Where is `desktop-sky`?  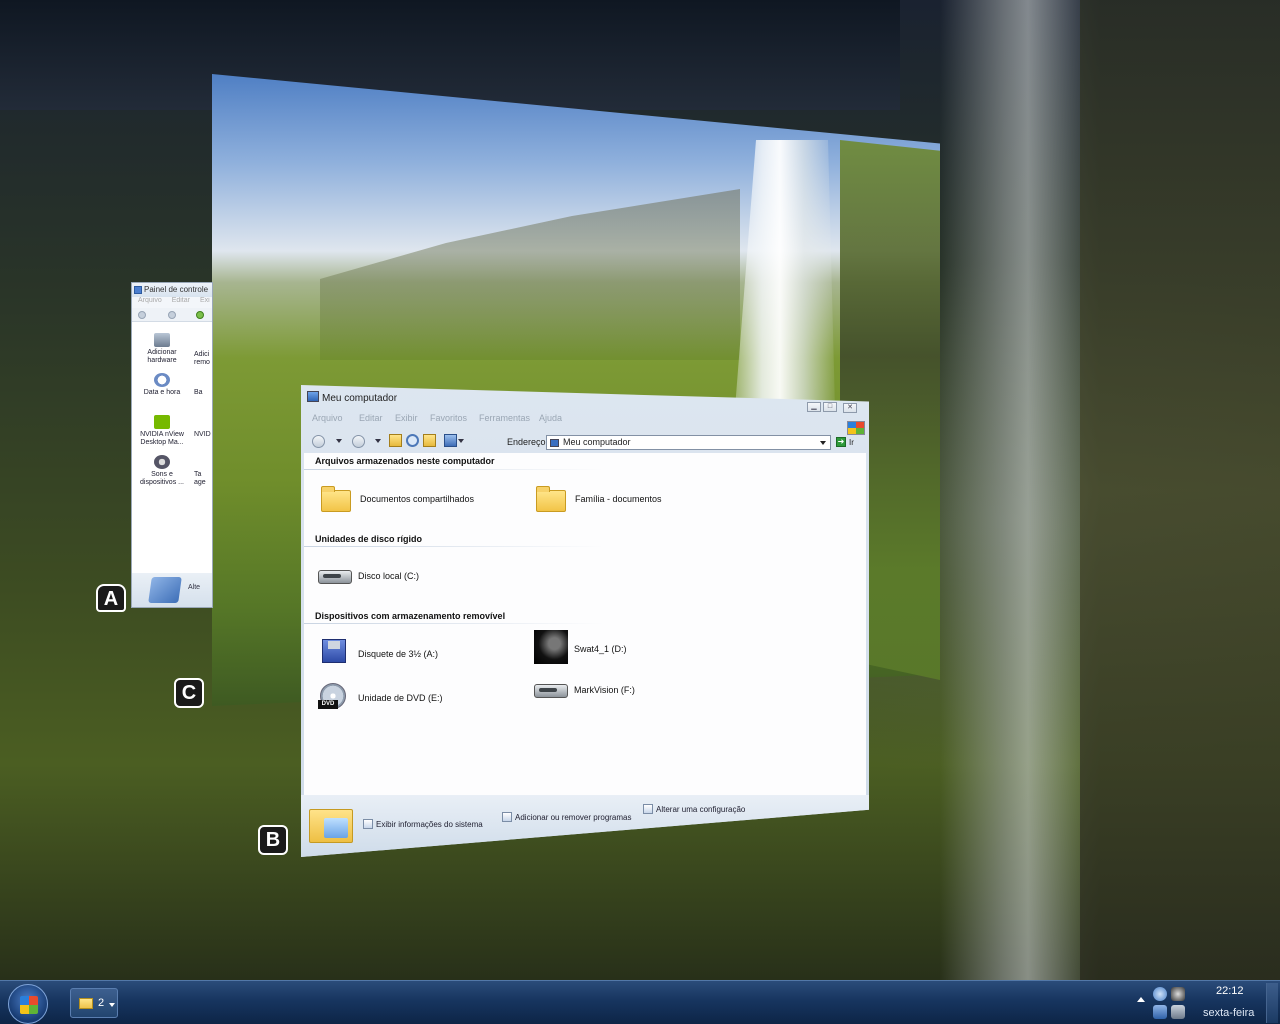
desktop-sky is located at coordinates (450, 55).